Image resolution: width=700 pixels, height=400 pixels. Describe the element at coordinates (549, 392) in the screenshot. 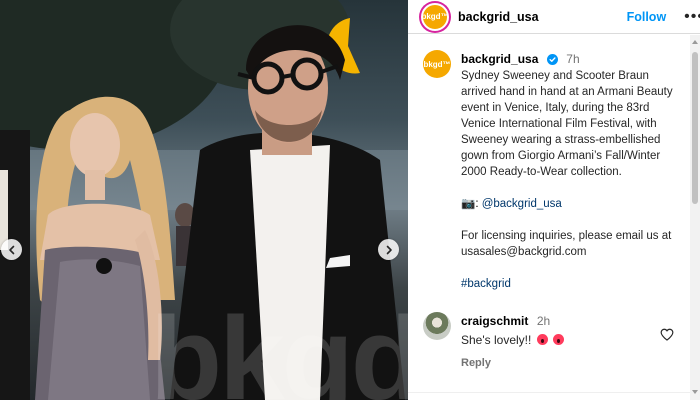

I see `section-divider` at that location.